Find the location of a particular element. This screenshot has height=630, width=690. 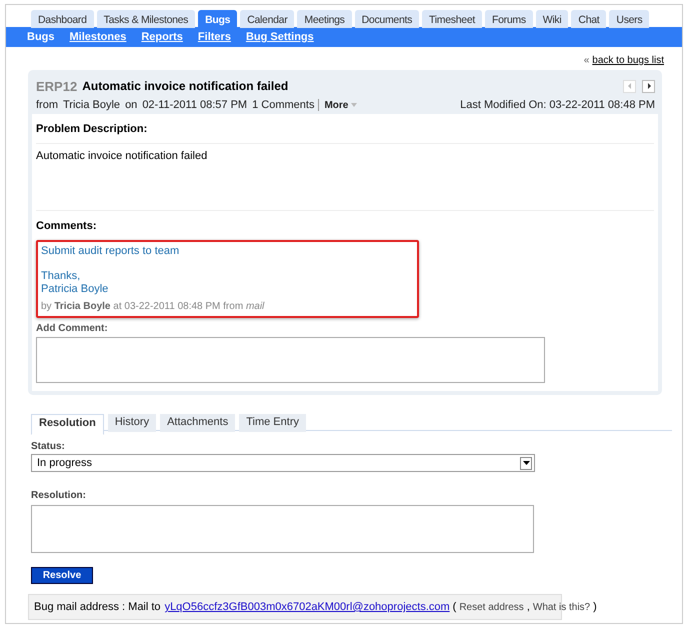

open-paren: ( is located at coordinates (454, 607).